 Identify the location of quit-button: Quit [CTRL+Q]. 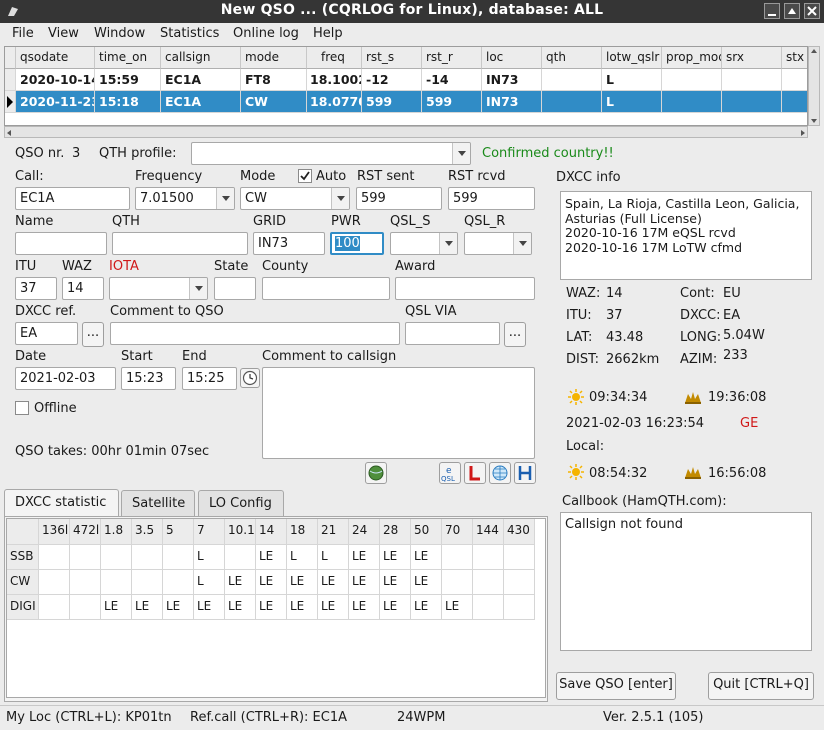
(761, 686).